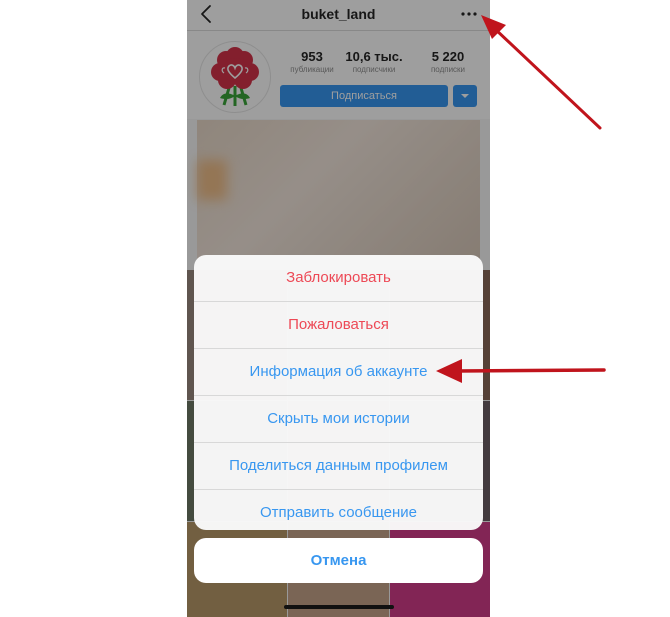  Describe the element at coordinates (338, 419) in the screenshot. I see `hide-stories-action: Скрыть мои истории` at that location.